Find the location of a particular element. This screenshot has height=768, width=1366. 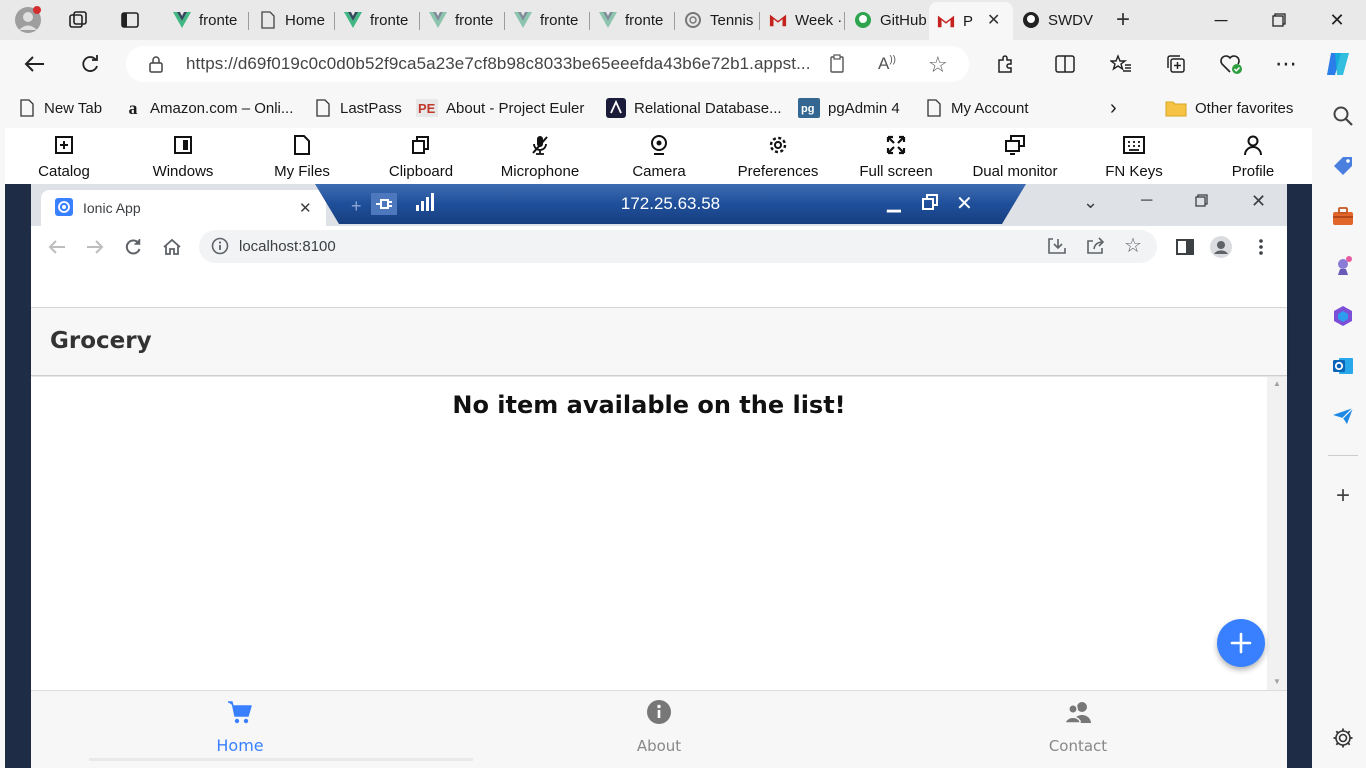

clipboard-button: Clipboard is located at coordinates (421, 157).